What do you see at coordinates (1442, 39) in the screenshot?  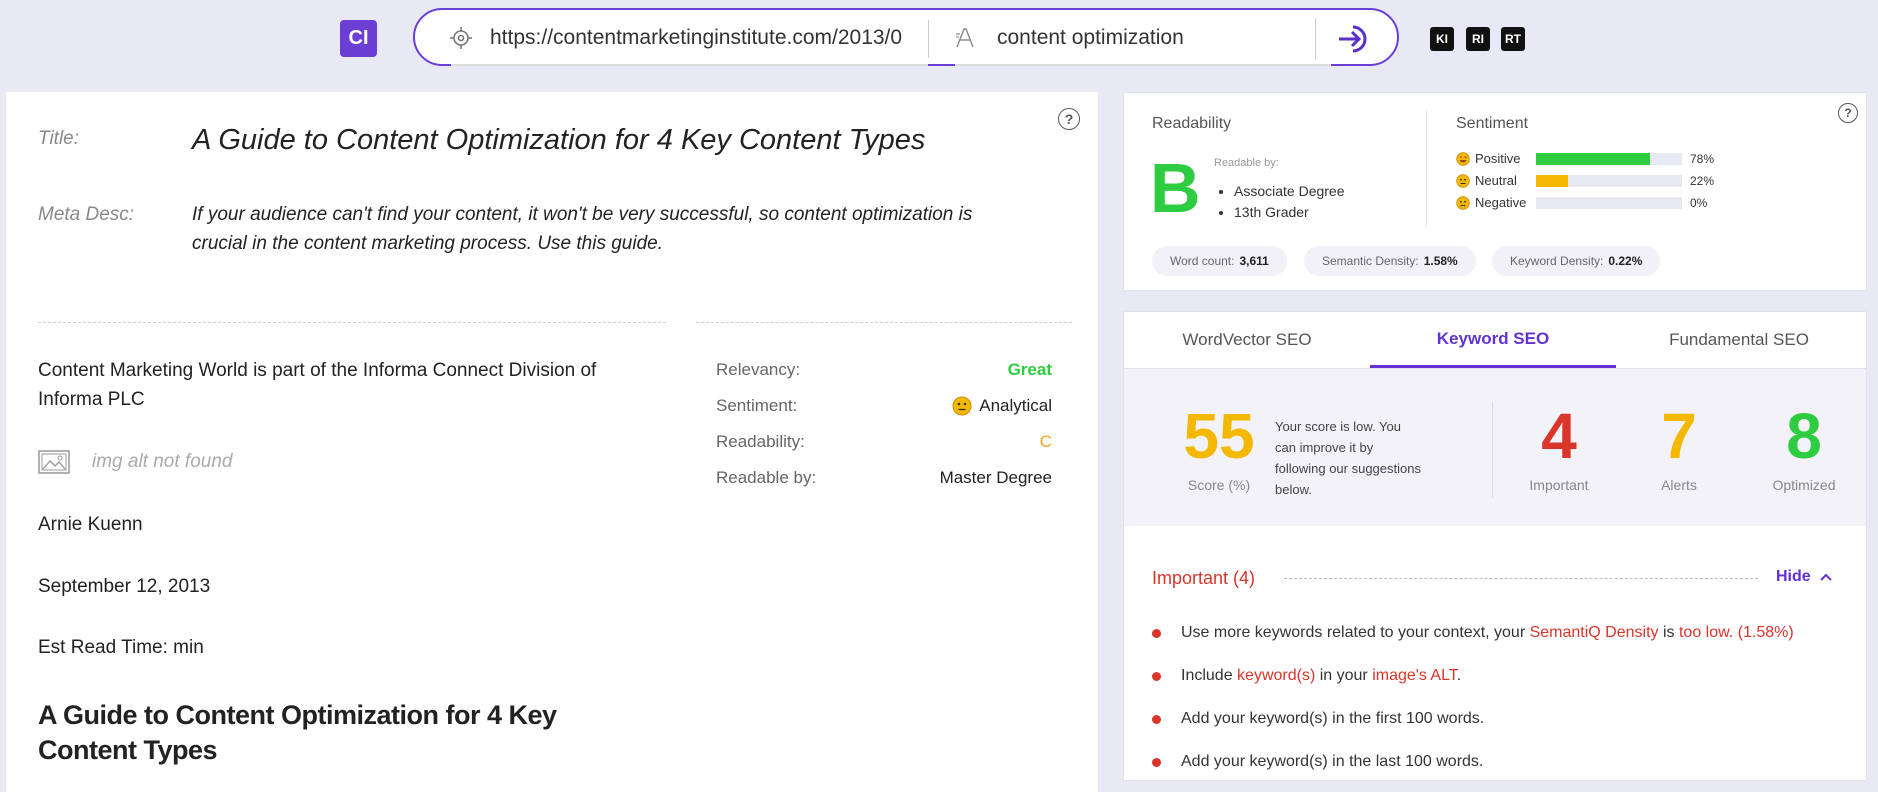 I see `ki-button: KI` at bounding box center [1442, 39].